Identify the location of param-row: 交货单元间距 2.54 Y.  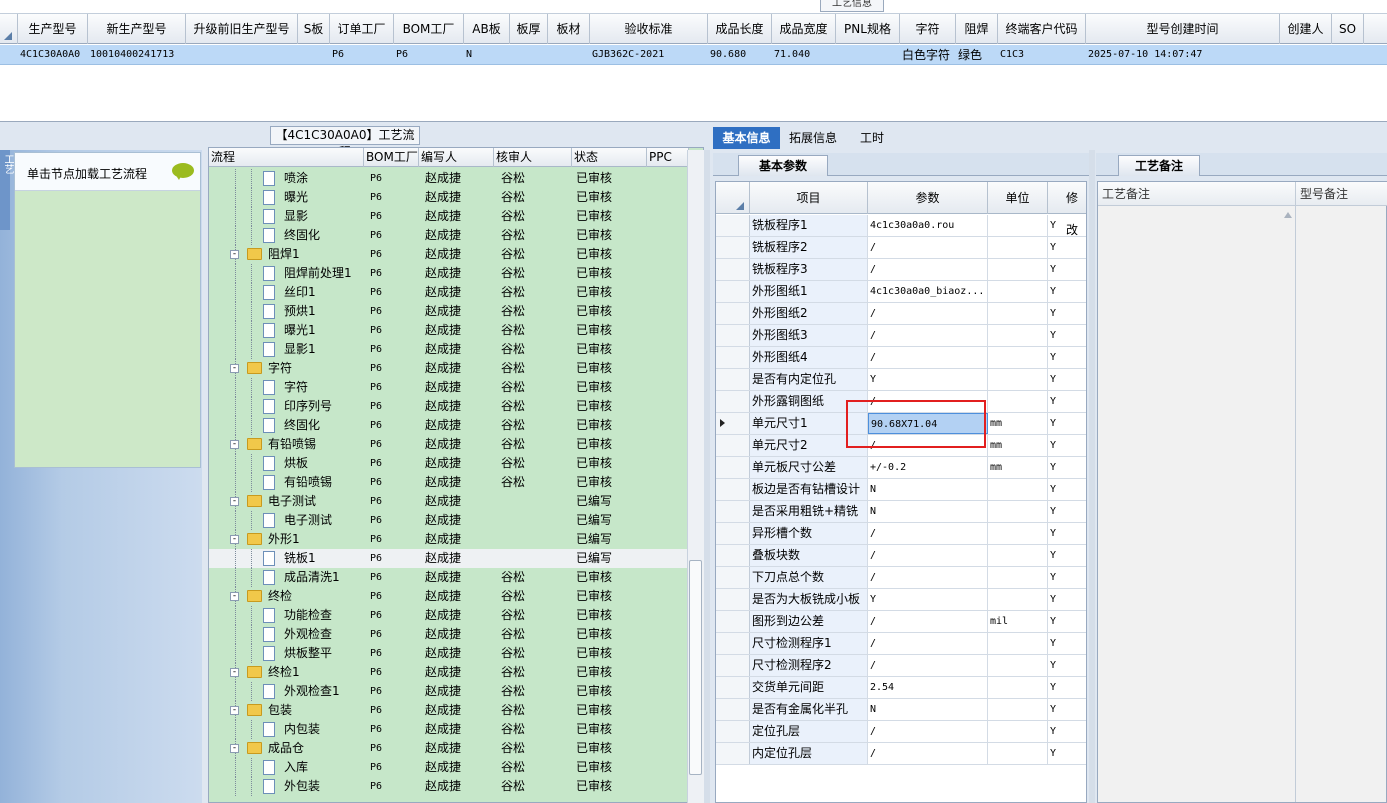
(901, 688).